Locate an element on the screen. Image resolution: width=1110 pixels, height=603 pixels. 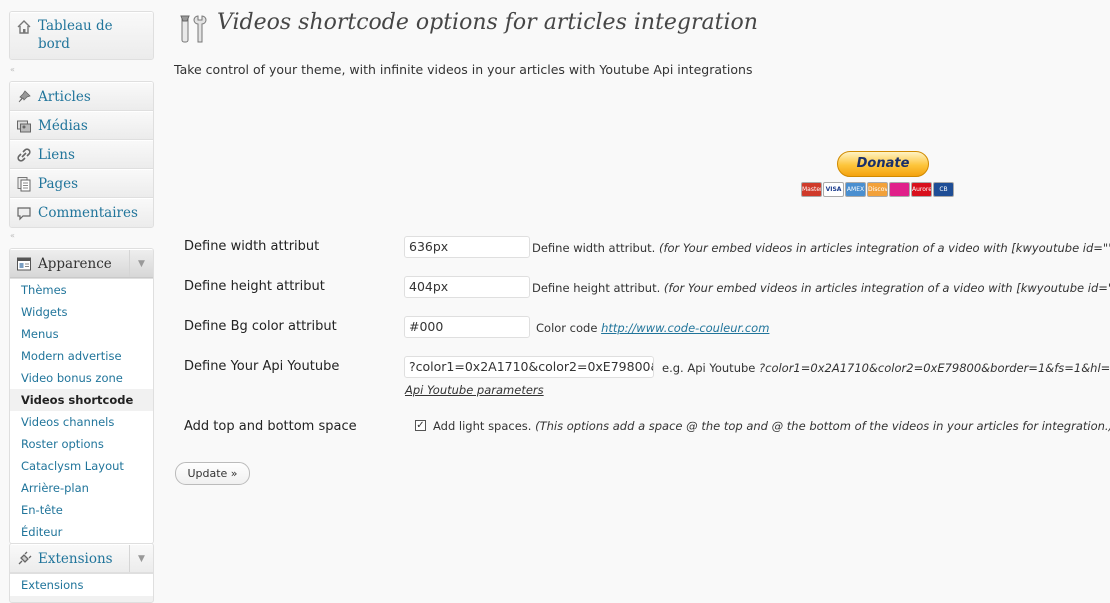
submenu-item-arriere-plan: Arrière-plan is located at coordinates (81, 488).